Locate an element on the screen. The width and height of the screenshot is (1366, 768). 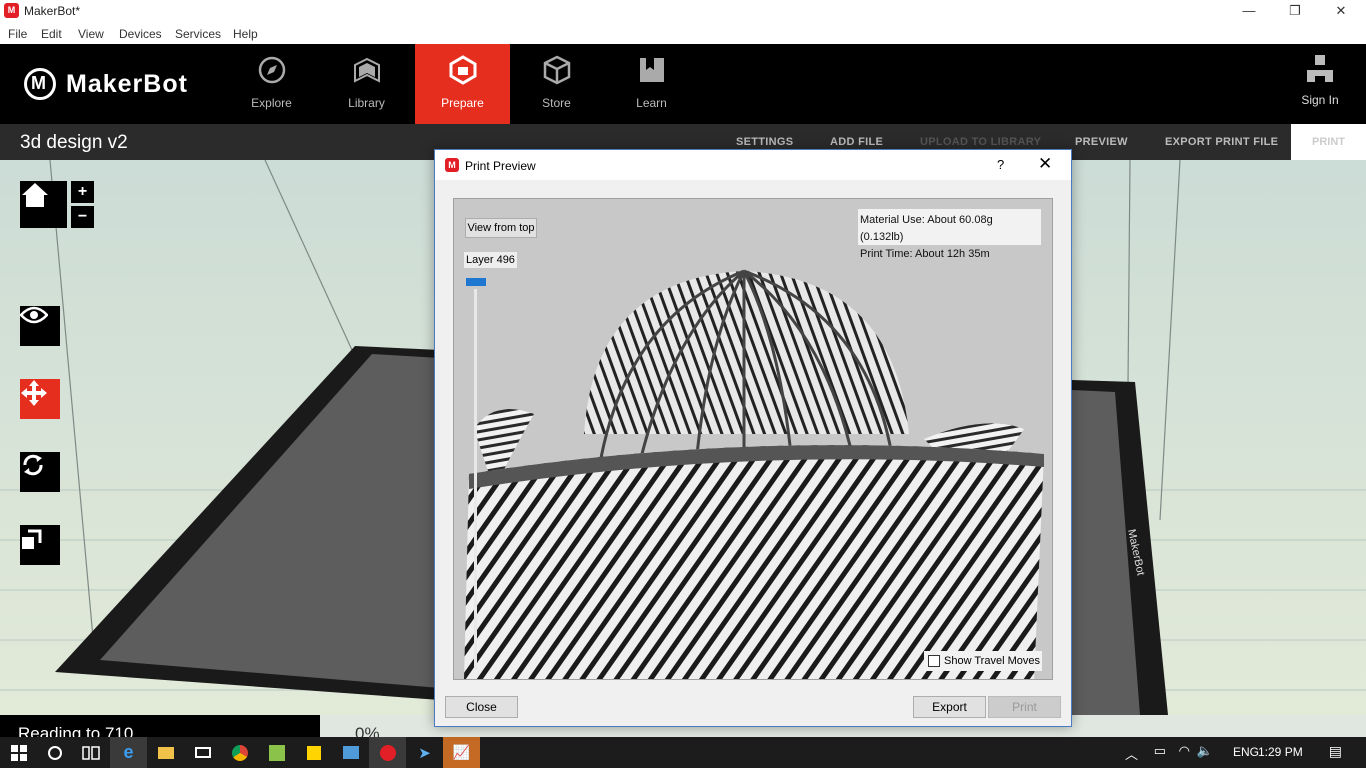
makerbot-logo-icon is located at coordinates (40, 84).